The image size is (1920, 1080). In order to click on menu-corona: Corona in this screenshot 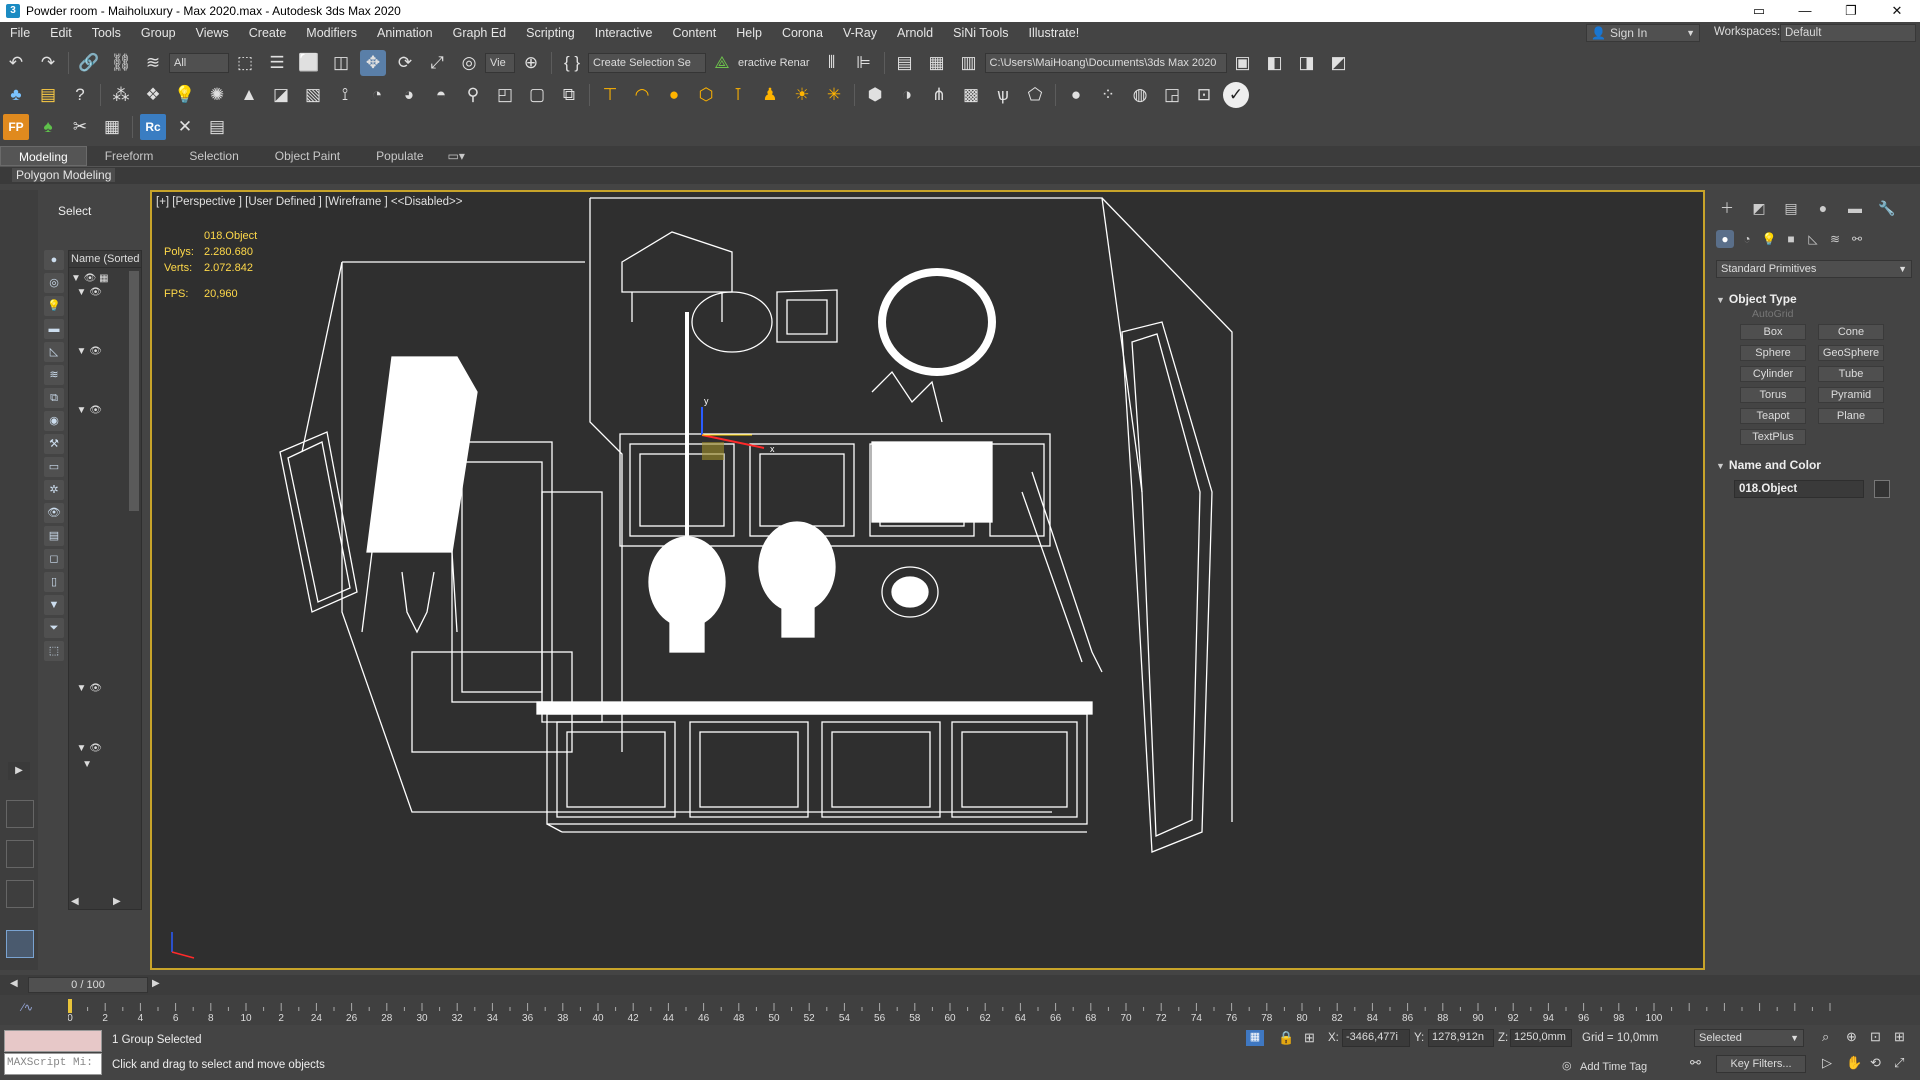, I will do `click(802, 33)`.